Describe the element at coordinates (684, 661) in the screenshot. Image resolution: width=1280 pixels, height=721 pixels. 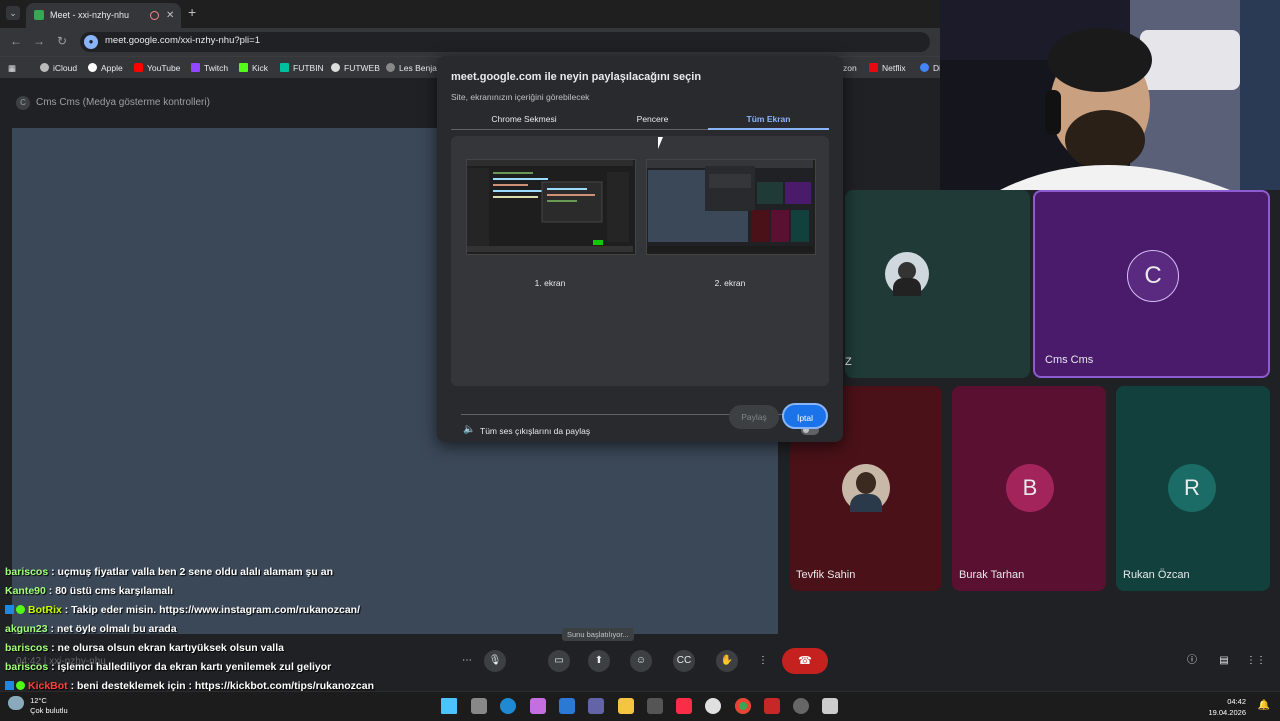
I see `captions-icon: CC` at that location.